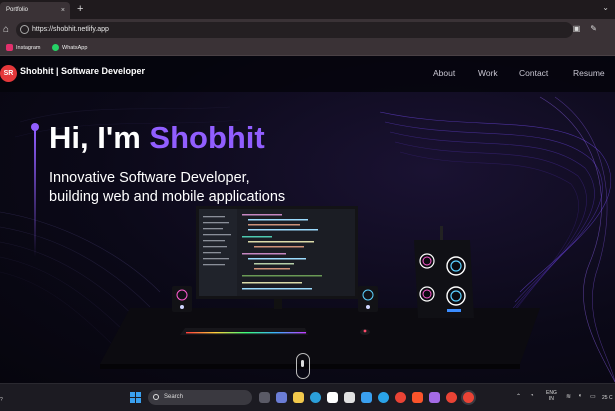 The height and width of the screenshot is (411, 615). What do you see at coordinates (281, 397) in the screenshot?
I see `teams-icon` at bounding box center [281, 397].